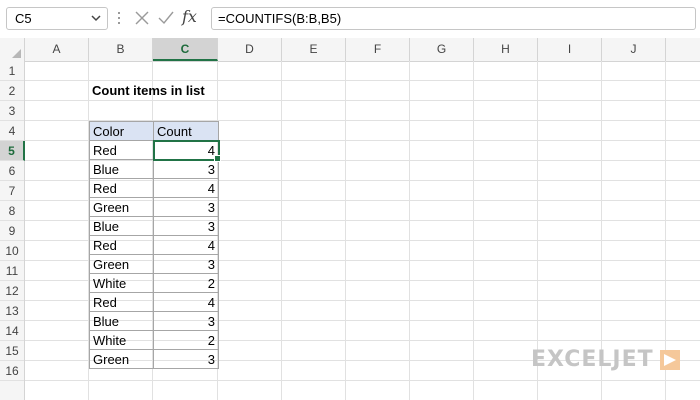 The image size is (700, 400). I want to click on header-color: Color, so click(121, 131).